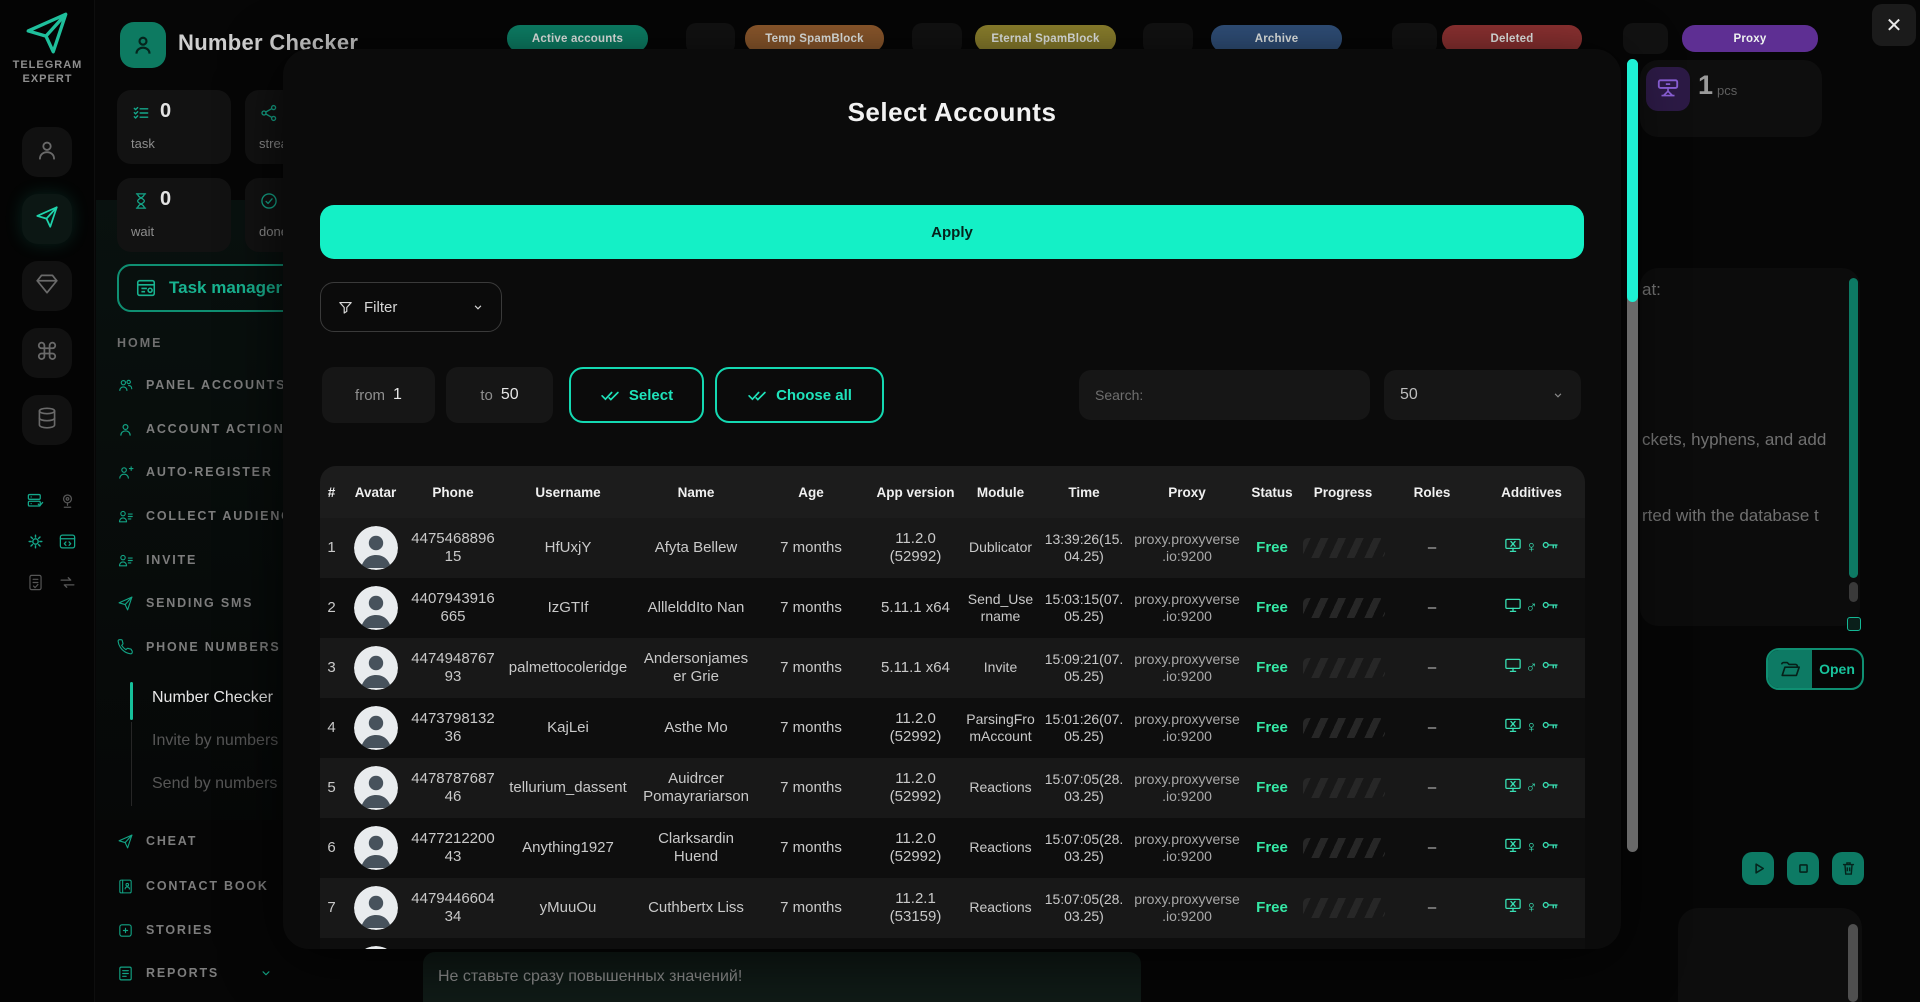  What do you see at coordinates (568, 667) in the screenshot?
I see `cell-username: palmettocoleridge` at bounding box center [568, 667].